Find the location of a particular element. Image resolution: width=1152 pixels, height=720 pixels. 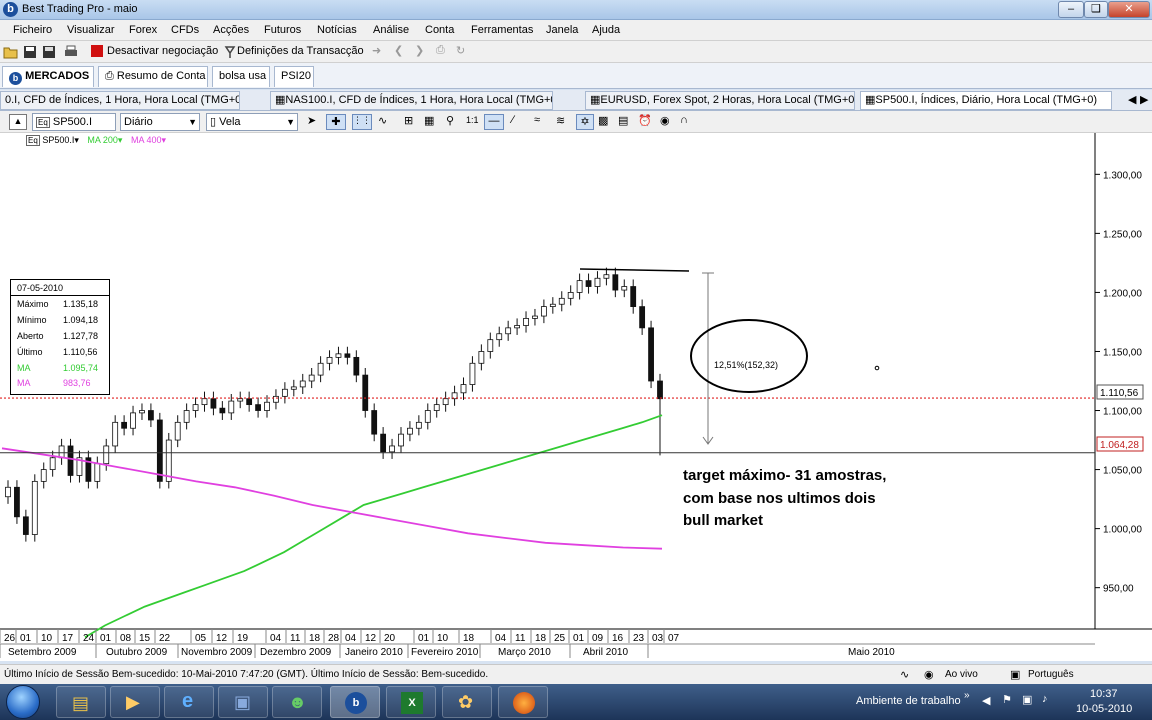

tab-bolsa-usa: bolsa usa is located at coordinates (241, 76).